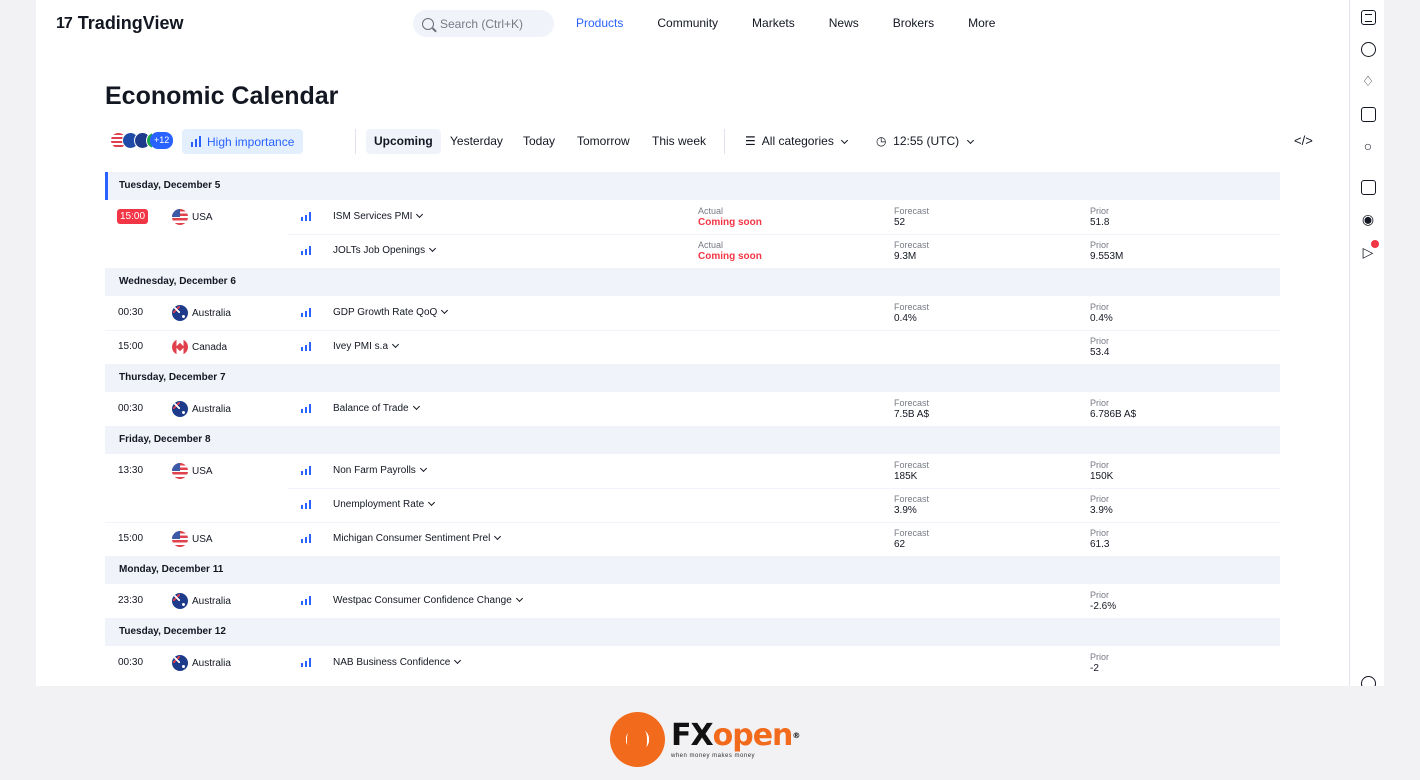 The height and width of the screenshot is (780, 1420). Describe the element at coordinates (912, 414) in the screenshot. I see `forecast-value: 7.5B A$` at that location.